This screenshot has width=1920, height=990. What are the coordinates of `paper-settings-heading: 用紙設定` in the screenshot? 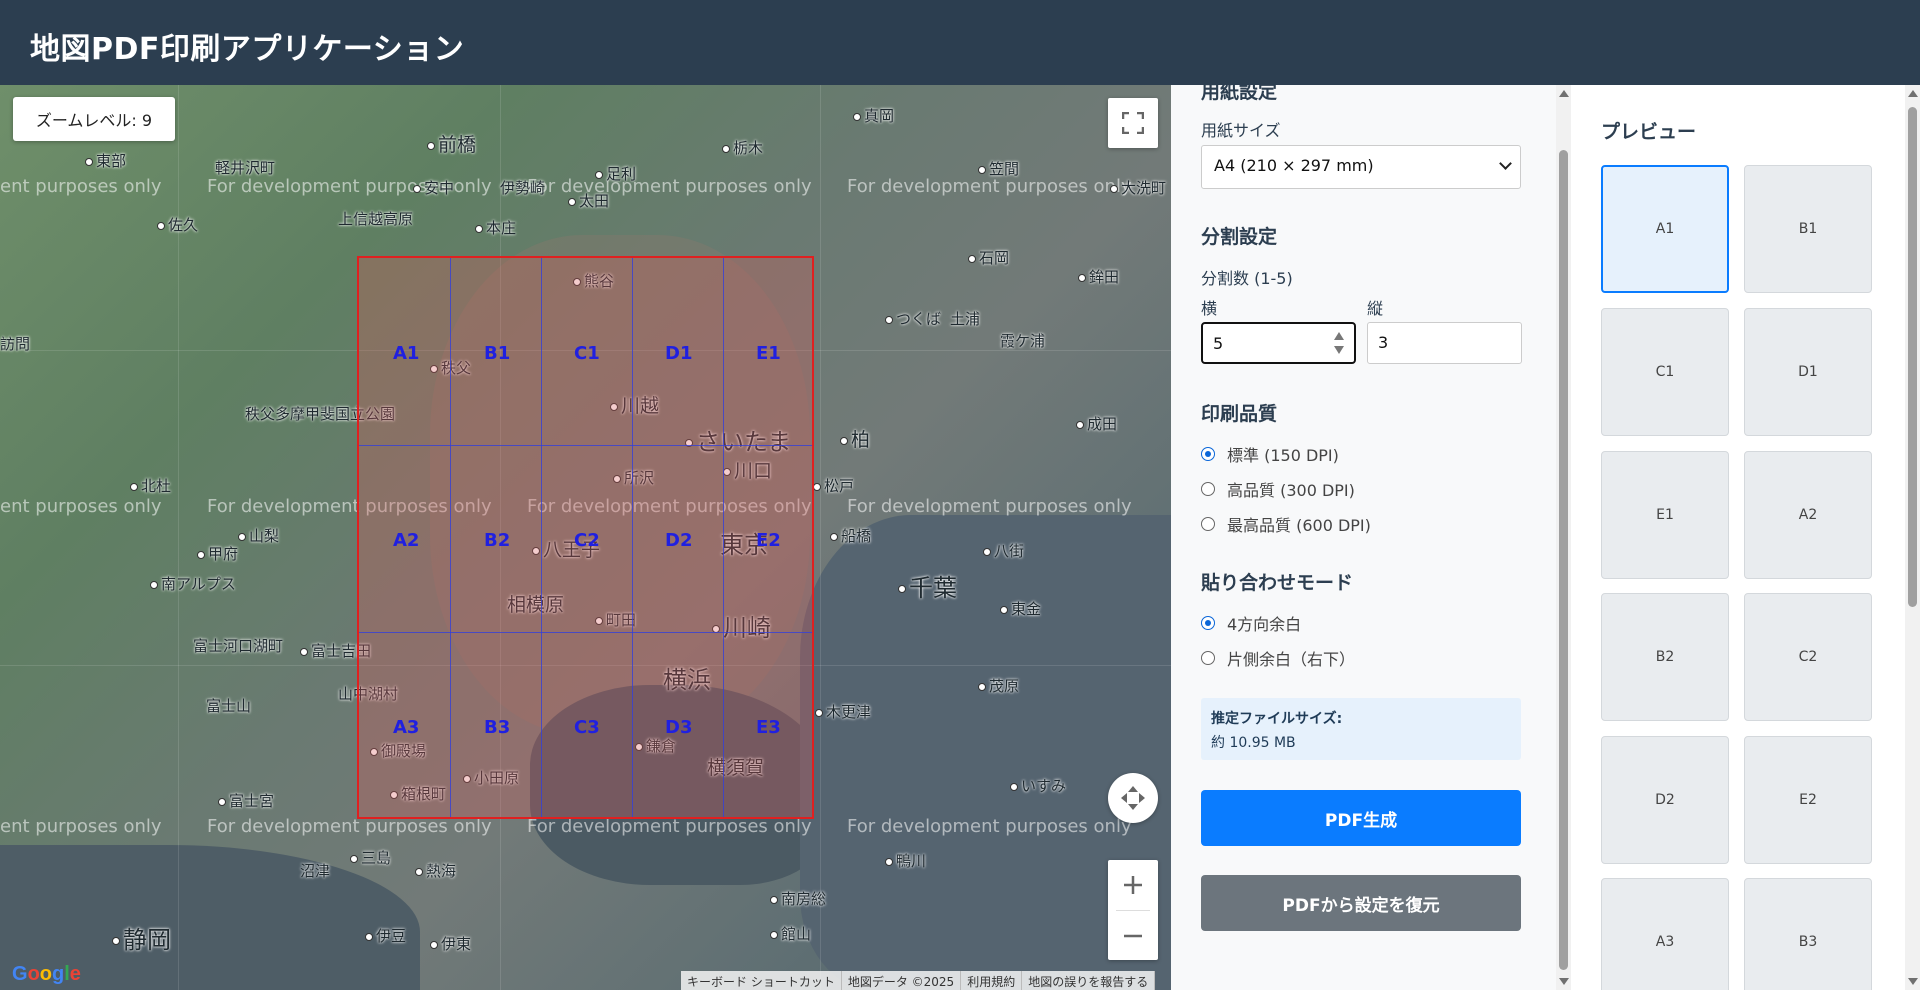 It's located at (1239, 94).